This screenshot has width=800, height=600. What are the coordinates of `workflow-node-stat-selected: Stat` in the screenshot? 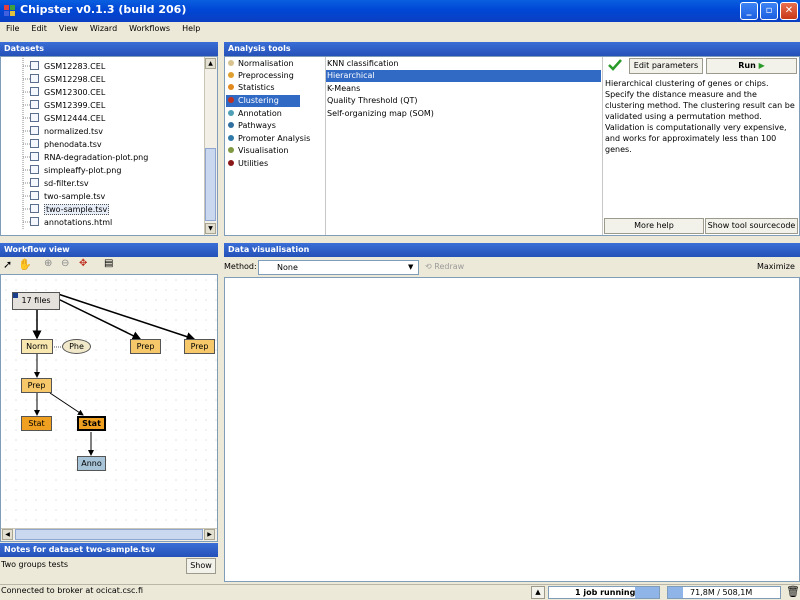 It's located at (91, 423).